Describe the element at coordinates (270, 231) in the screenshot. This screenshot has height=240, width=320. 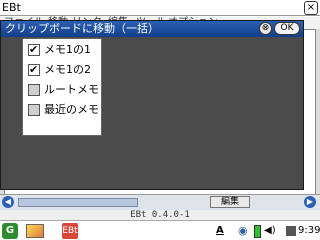
I see `volume-icon: ◀)` at that location.